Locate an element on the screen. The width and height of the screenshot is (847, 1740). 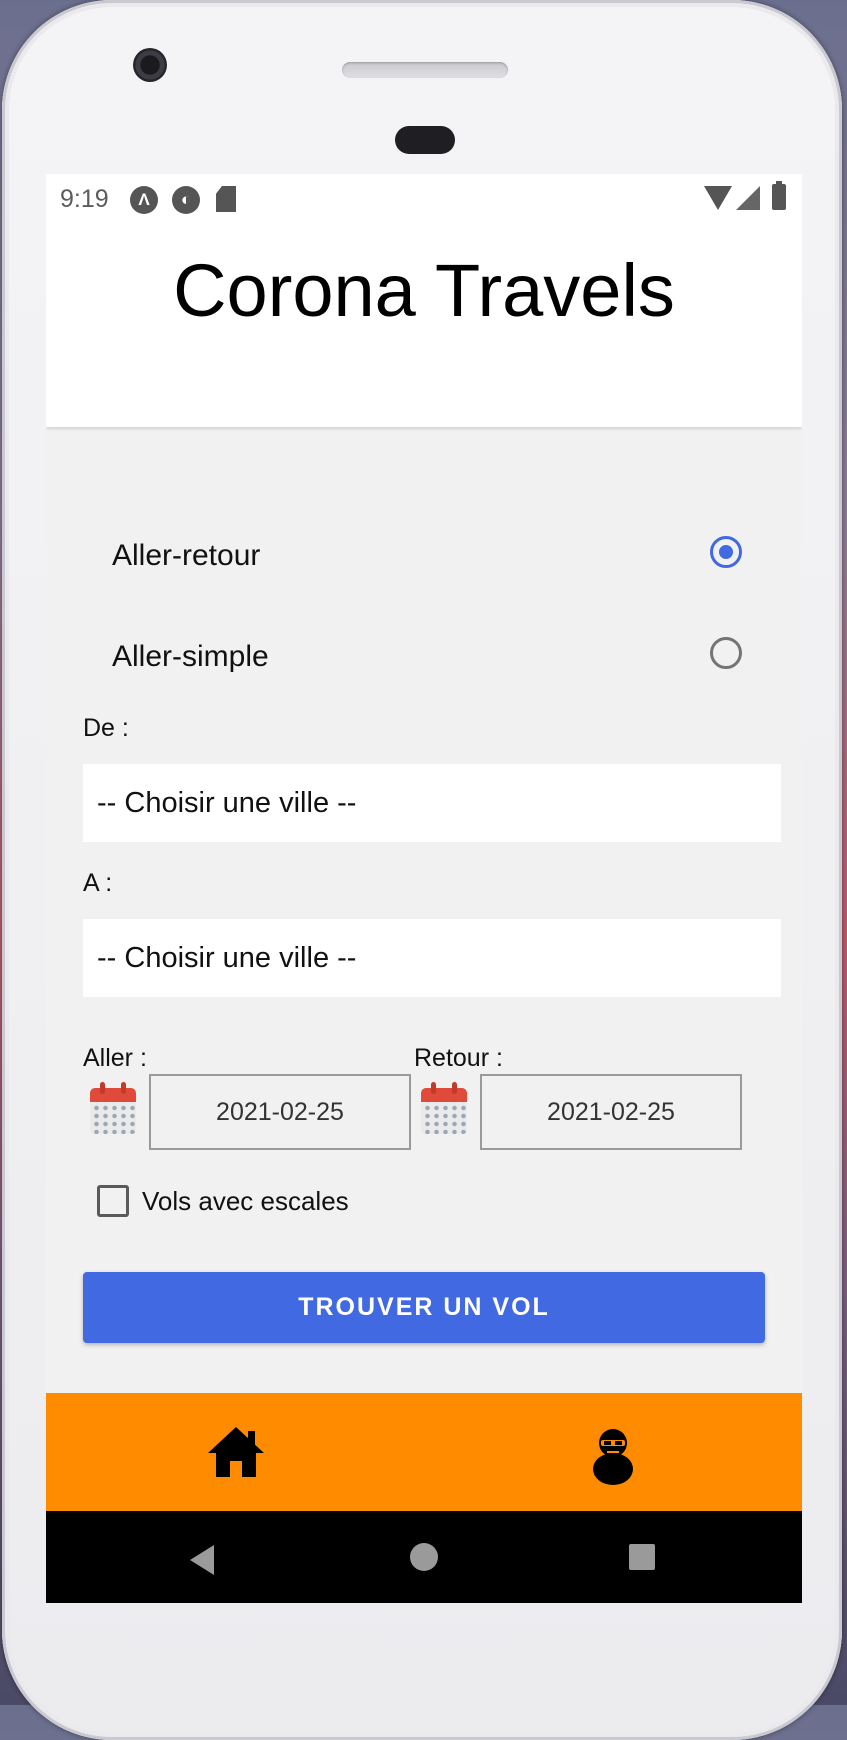
home-icon is located at coordinates (236, 1453).